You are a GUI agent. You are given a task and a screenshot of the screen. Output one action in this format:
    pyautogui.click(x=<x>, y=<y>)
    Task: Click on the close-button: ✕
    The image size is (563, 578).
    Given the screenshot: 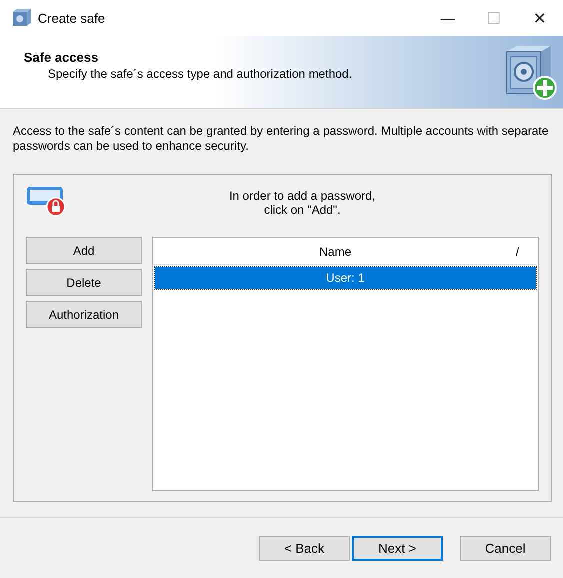 What is the action you would take?
    pyautogui.click(x=540, y=18)
    